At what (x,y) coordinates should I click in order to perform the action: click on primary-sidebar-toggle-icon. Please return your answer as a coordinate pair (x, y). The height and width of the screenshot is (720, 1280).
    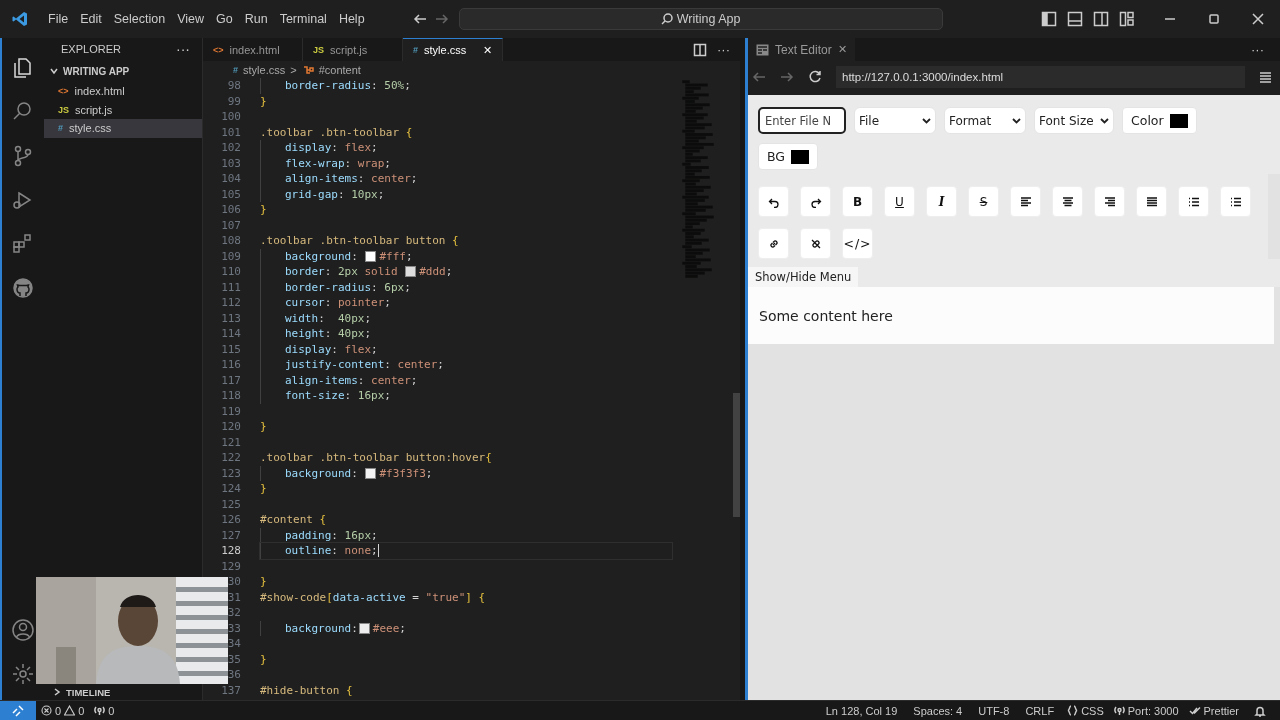
    Looking at the image, I should click on (1049, 19).